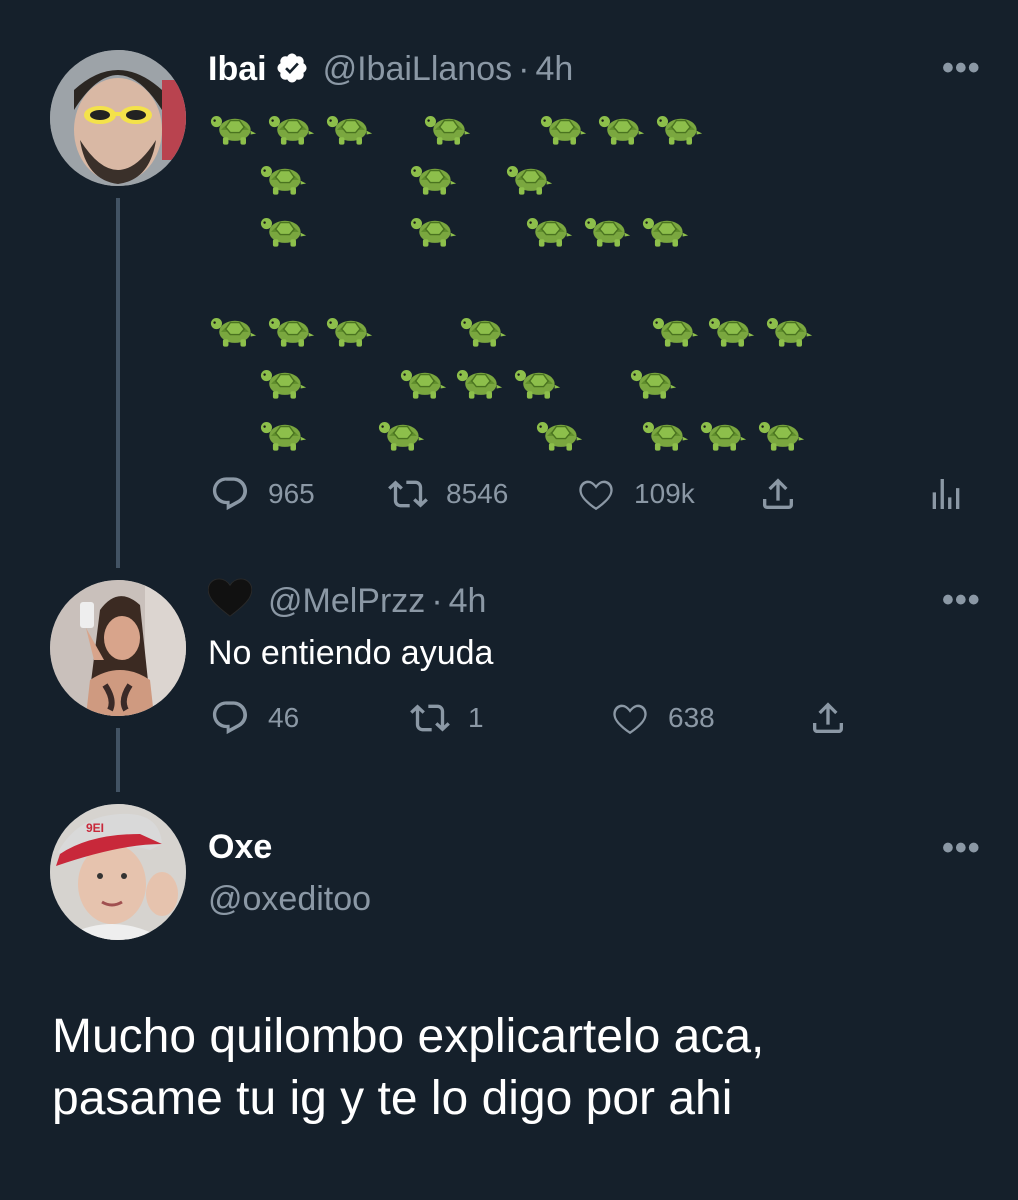 This screenshot has width=1018, height=1200. Describe the element at coordinates (468, 601) in the screenshot. I see `tweet-time: 4h` at that location.